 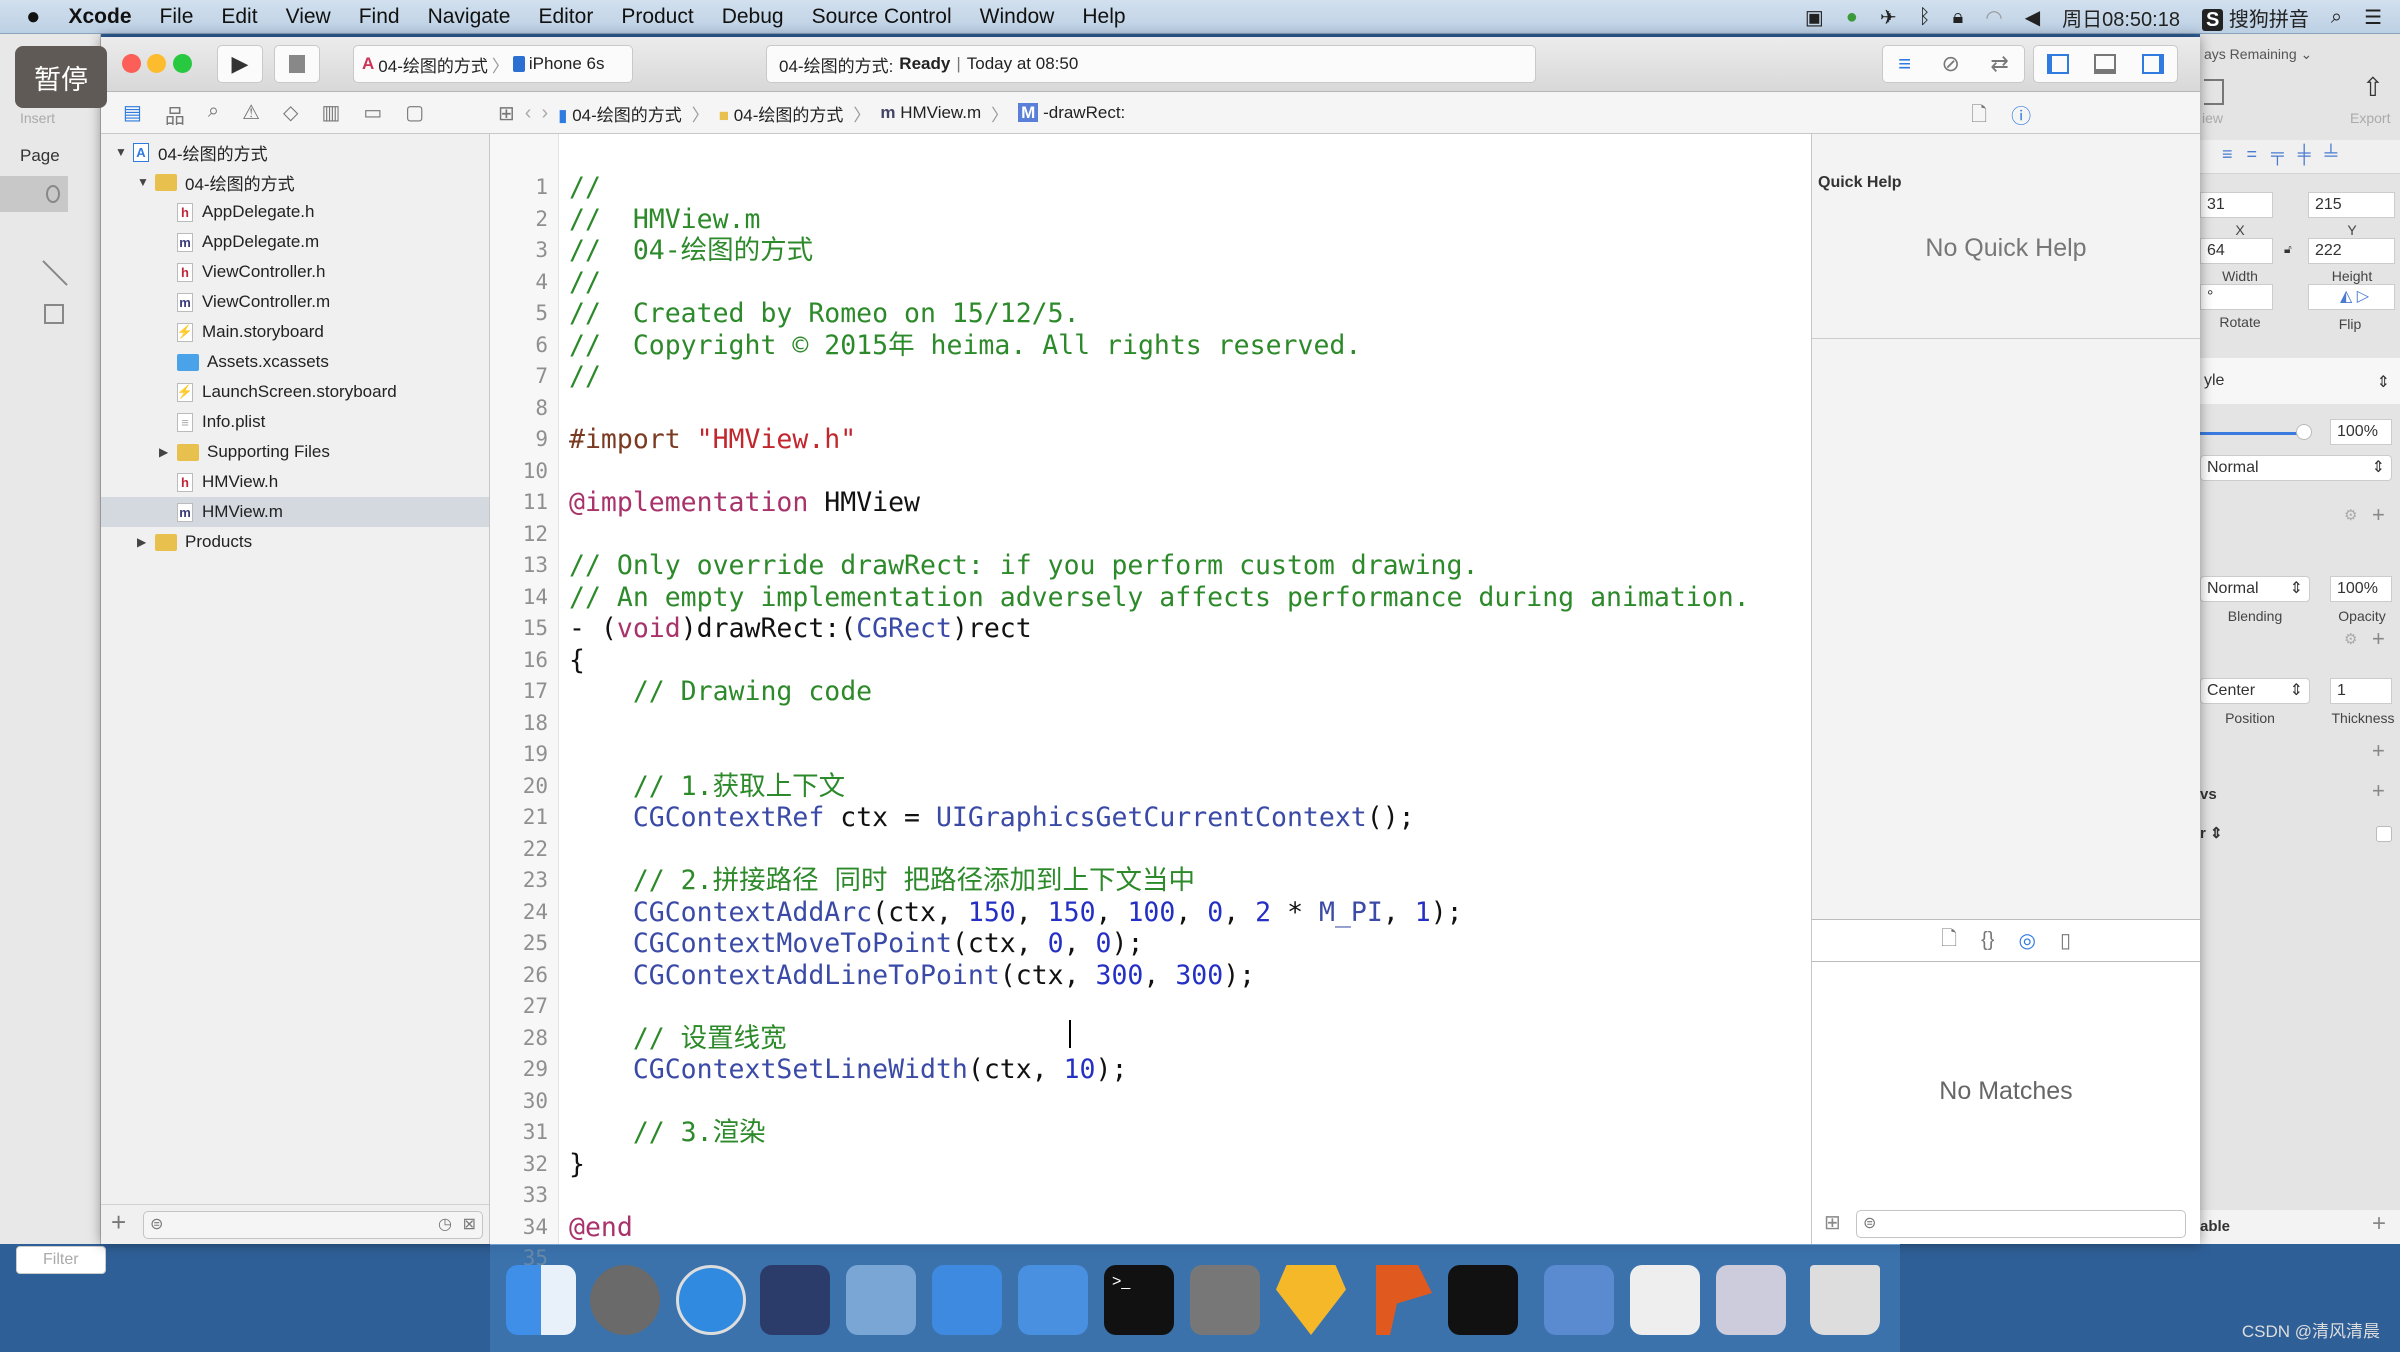 What do you see at coordinates (2236, 205) in the screenshot?
I see `x-field: 31` at bounding box center [2236, 205].